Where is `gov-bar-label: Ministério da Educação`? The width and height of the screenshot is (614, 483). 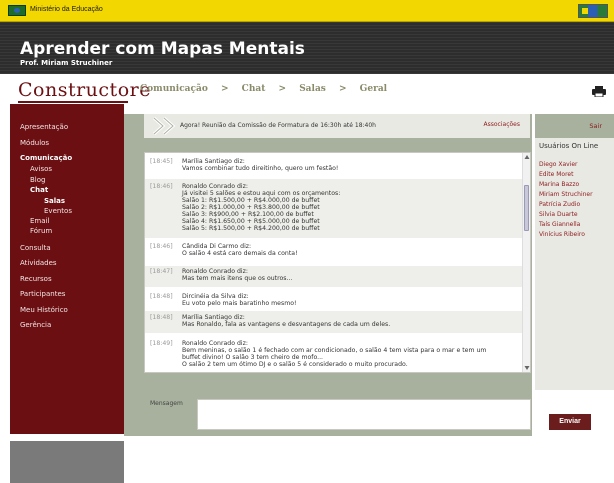 gov-bar-label: Ministério da Educação is located at coordinates (66, 9).